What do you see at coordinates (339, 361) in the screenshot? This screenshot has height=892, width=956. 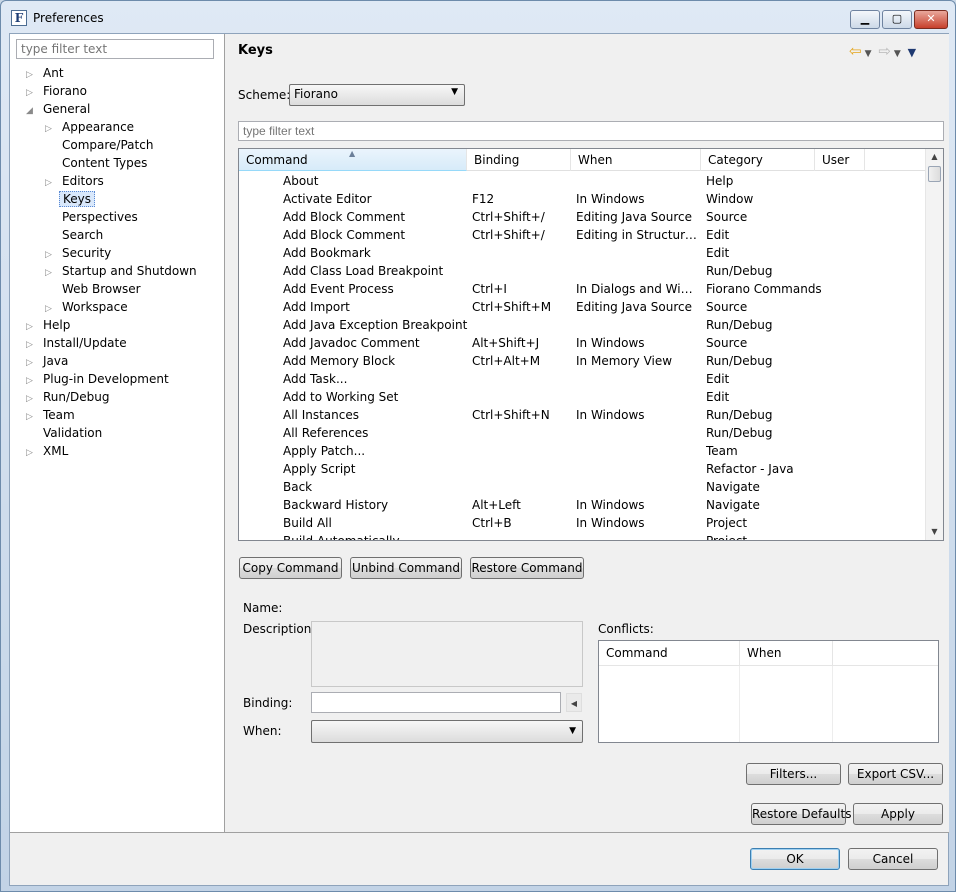 I see `command-cell: Add Memory Block` at bounding box center [339, 361].